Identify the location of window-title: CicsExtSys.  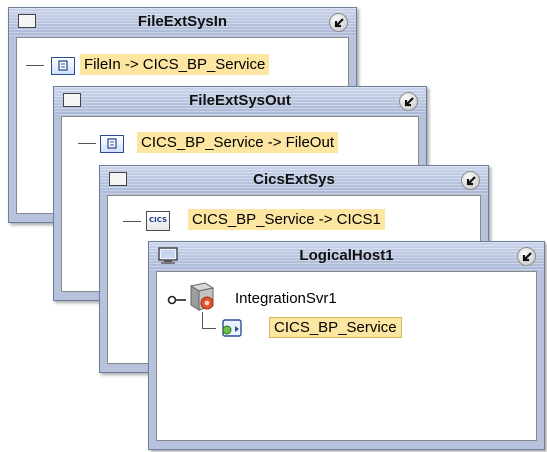
(294, 179).